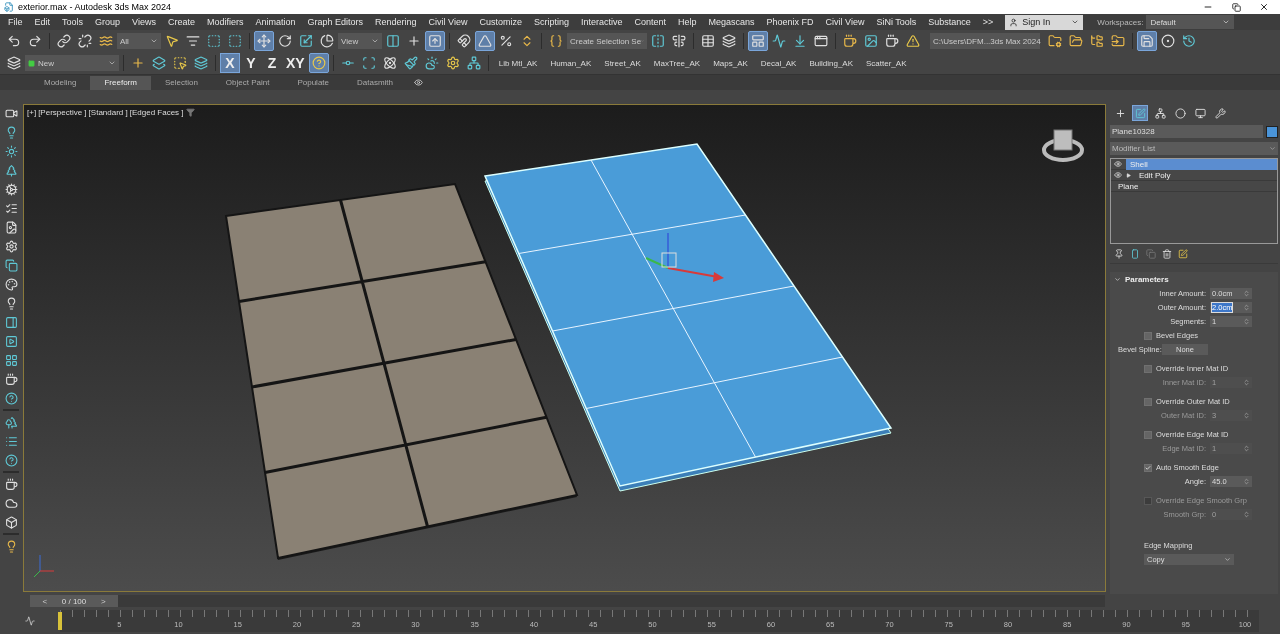 Image resolution: width=1280 pixels, height=634 pixels. Describe the element at coordinates (156, 112) in the screenshot. I see `viewport-label: [Edged Faces ]` at that location.